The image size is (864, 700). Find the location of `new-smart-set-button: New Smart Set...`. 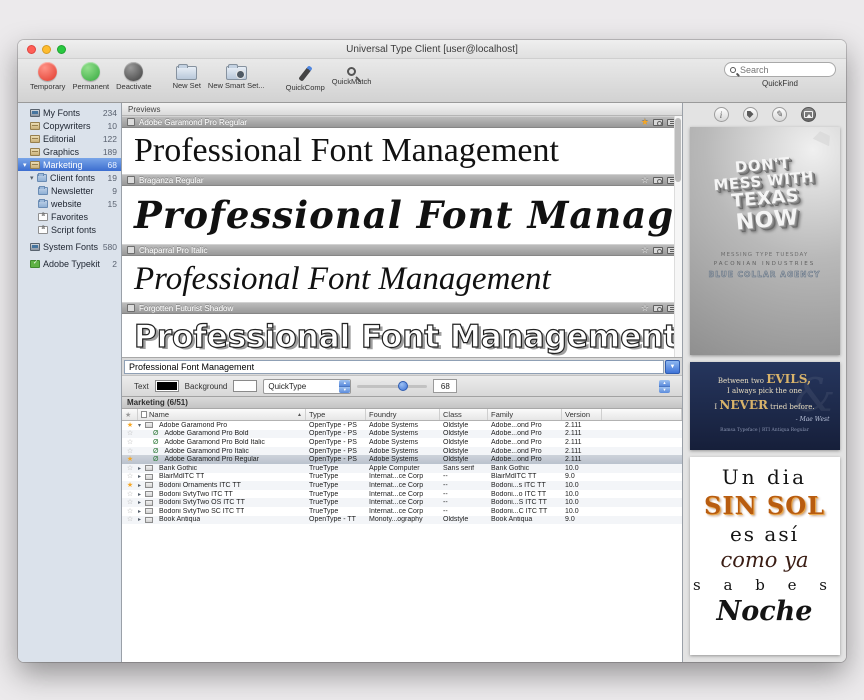

new-smart-set-button: New Smart Set... is located at coordinates (236, 76).